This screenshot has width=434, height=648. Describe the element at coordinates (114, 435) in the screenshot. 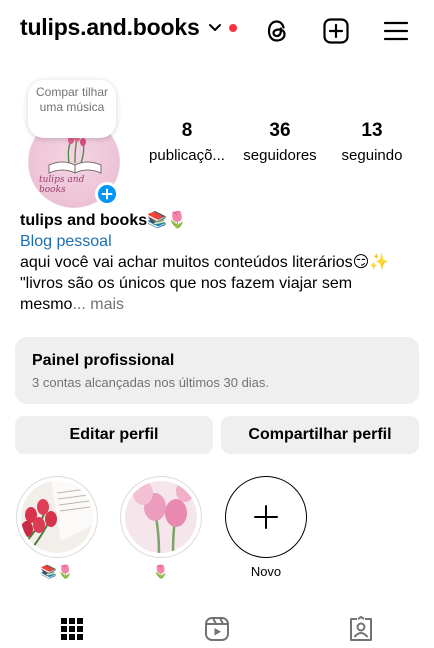

I see `edit-profile-button: Editar perfil` at that location.